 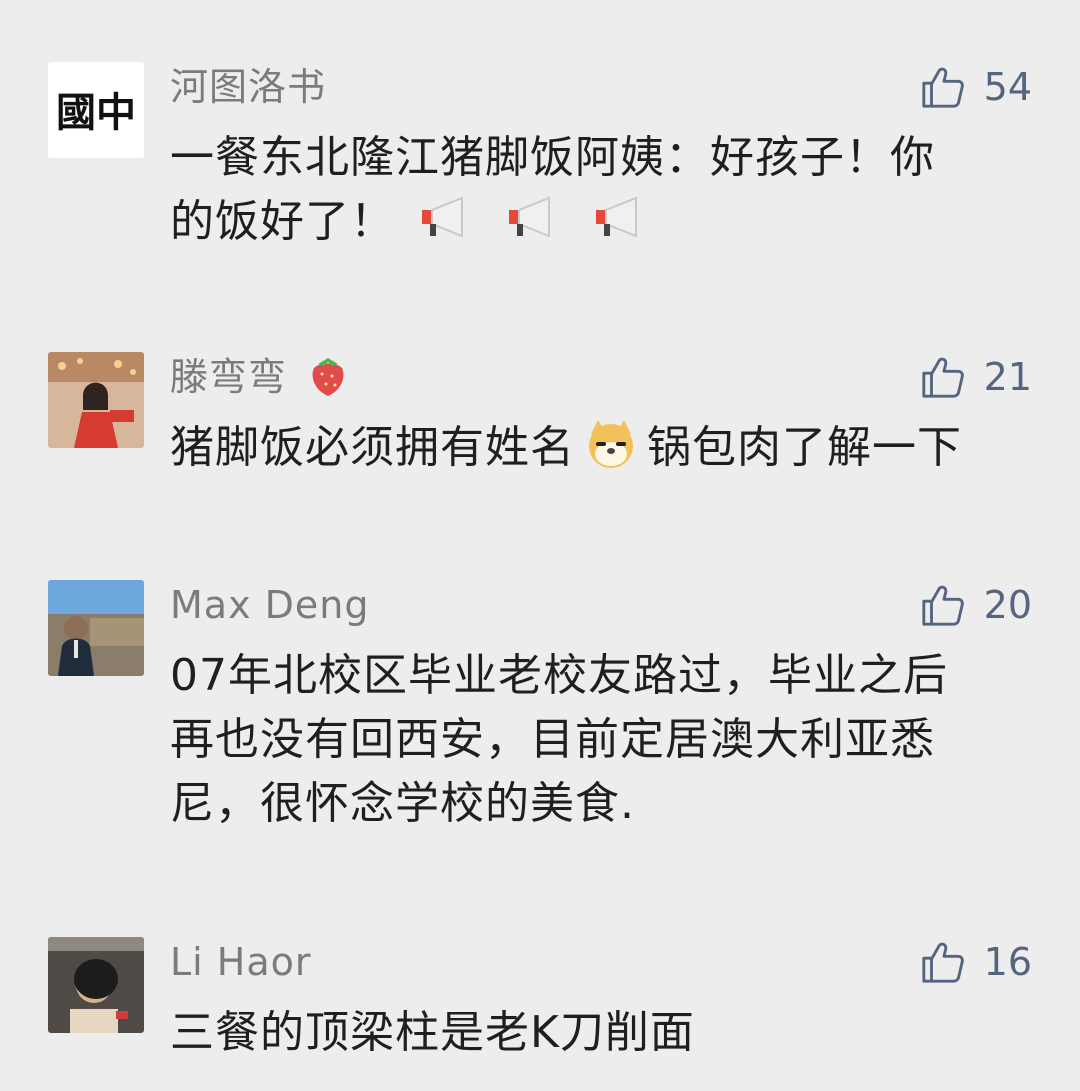 What do you see at coordinates (1007, 377) in the screenshot?
I see `like-count: 21` at bounding box center [1007, 377].